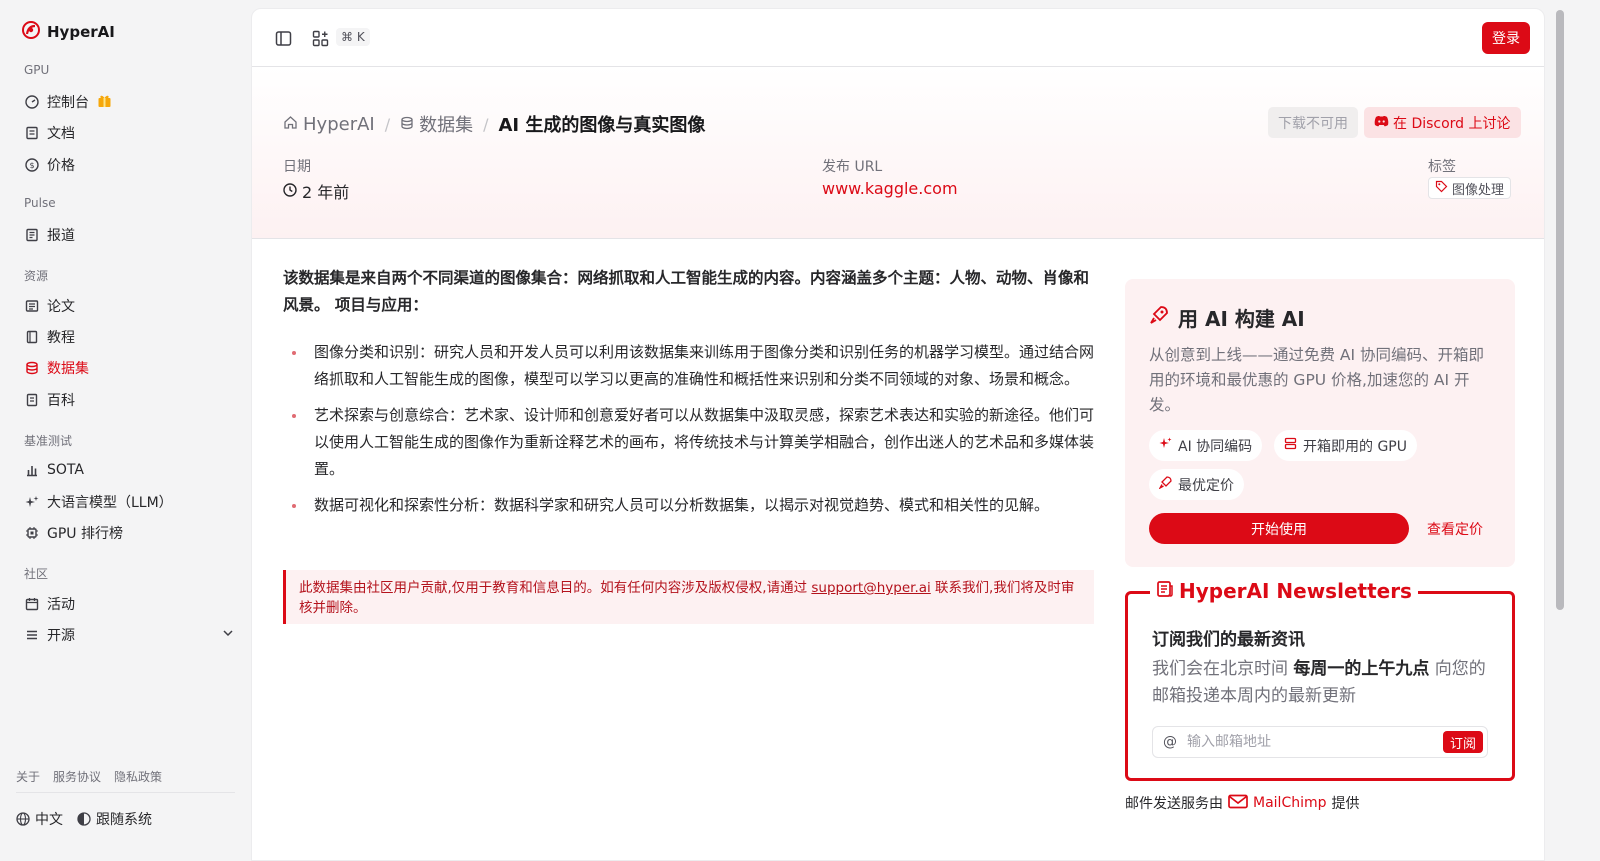 This screenshot has height=861, width=1600. I want to click on publish-url-label: 发布 URL, so click(852, 167).